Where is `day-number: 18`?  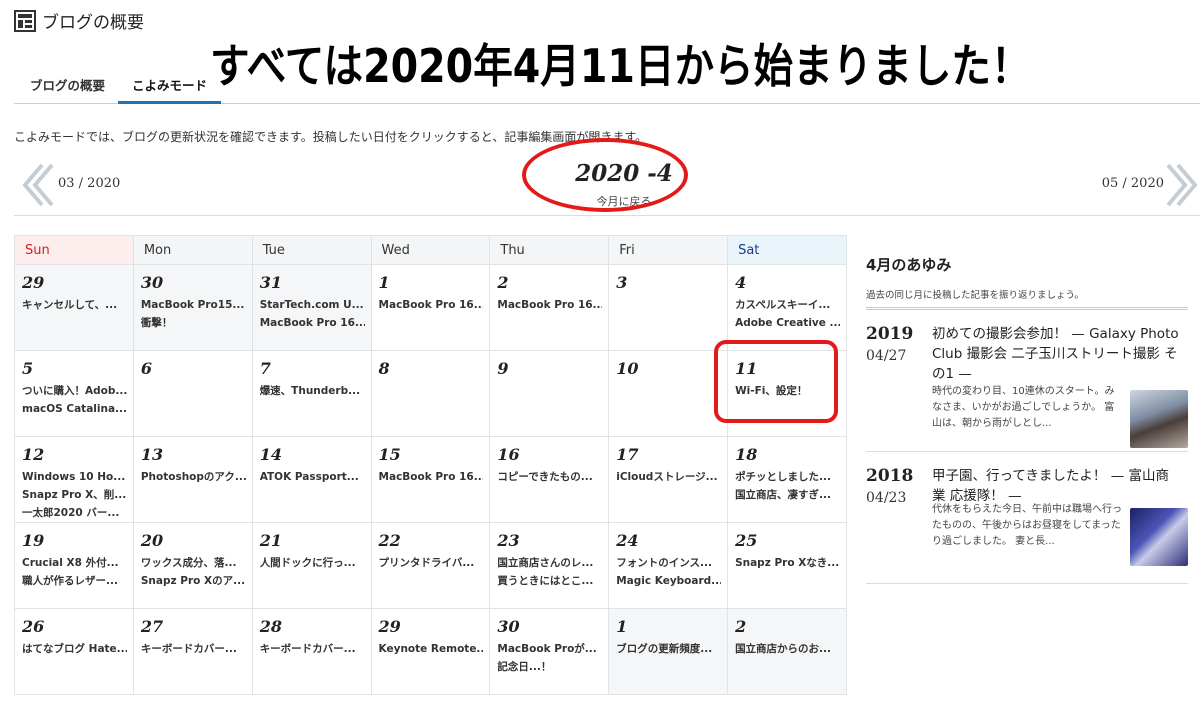 day-number: 18 is located at coordinates (746, 454).